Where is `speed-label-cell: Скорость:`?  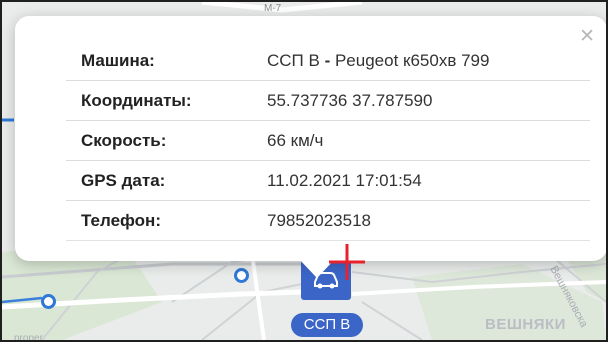
speed-label-cell: Скорость: is located at coordinates (166, 140).